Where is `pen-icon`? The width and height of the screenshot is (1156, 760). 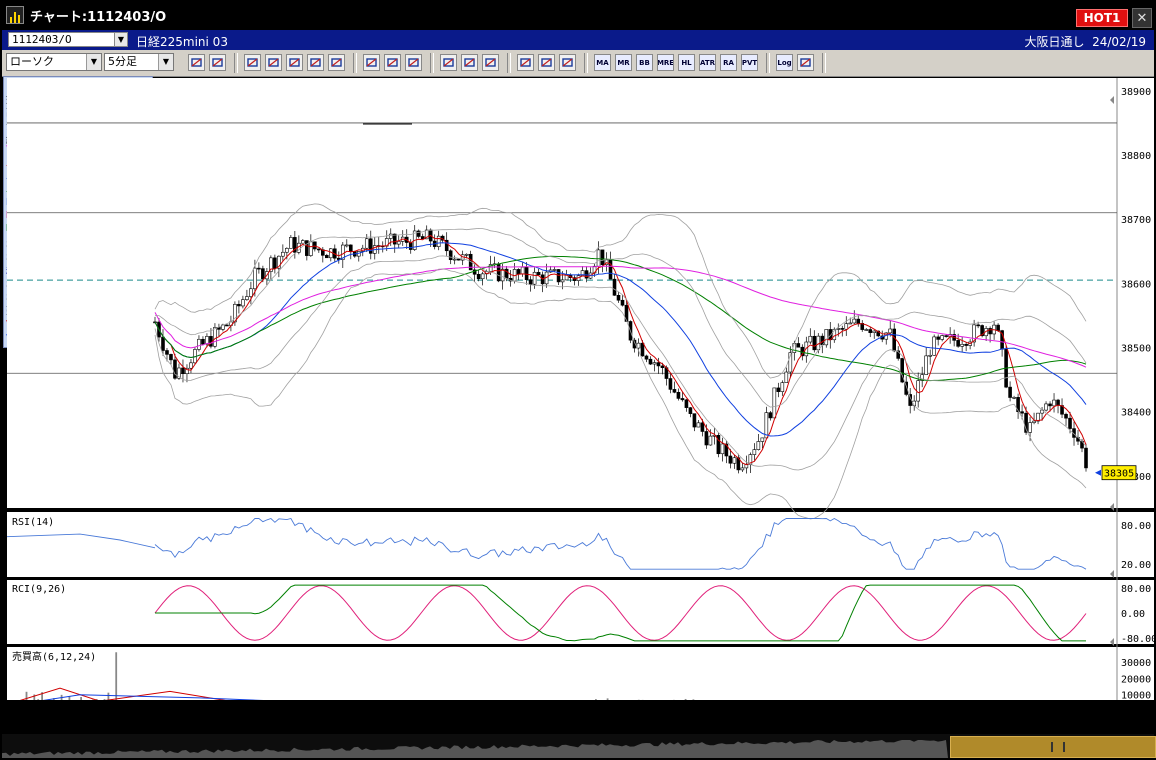 pen-icon is located at coordinates (448, 62).